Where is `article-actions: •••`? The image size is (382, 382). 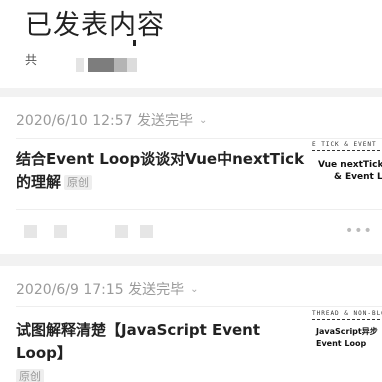 article-actions: ••• is located at coordinates (191, 232).